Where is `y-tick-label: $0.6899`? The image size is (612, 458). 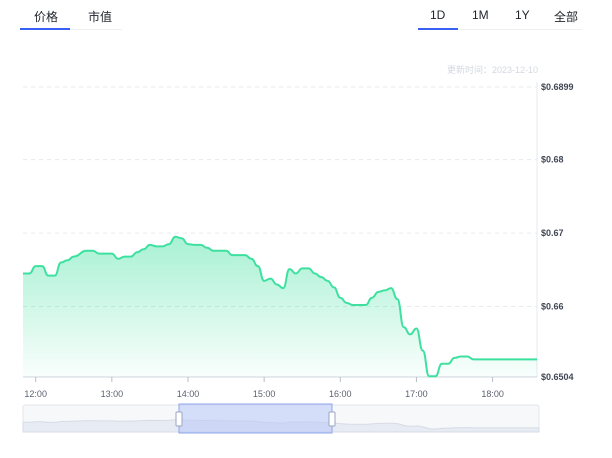 y-tick-label: $0.6899 is located at coordinates (557, 87).